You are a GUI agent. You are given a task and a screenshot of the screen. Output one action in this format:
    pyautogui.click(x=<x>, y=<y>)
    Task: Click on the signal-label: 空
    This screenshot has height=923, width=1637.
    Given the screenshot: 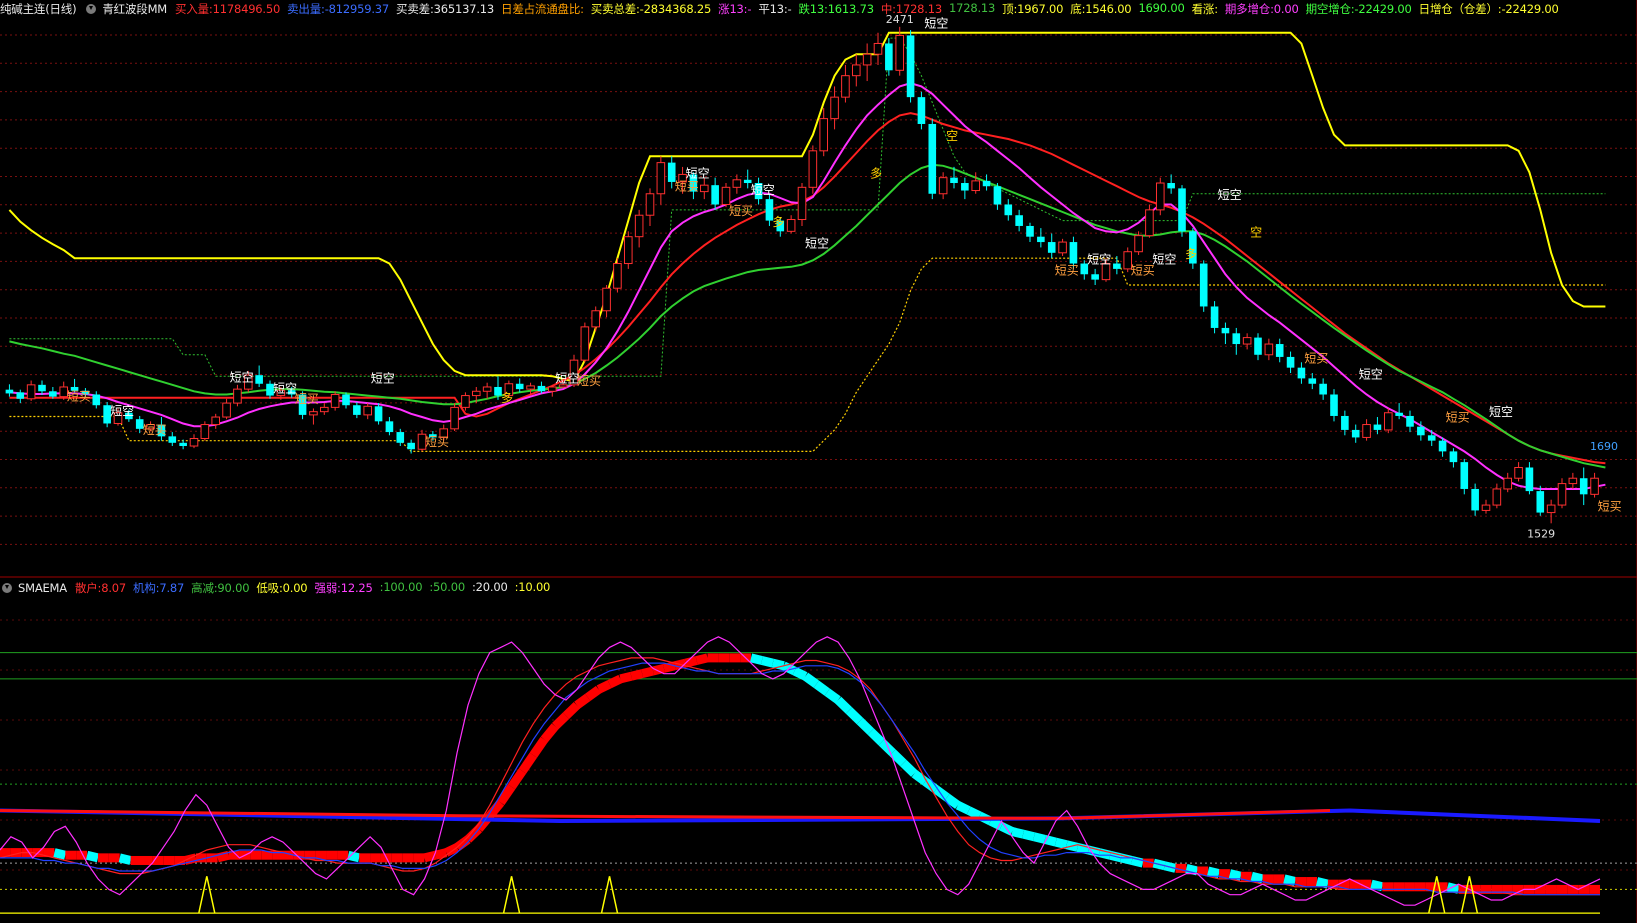 What is the action you would take?
    pyautogui.click(x=952, y=136)
    